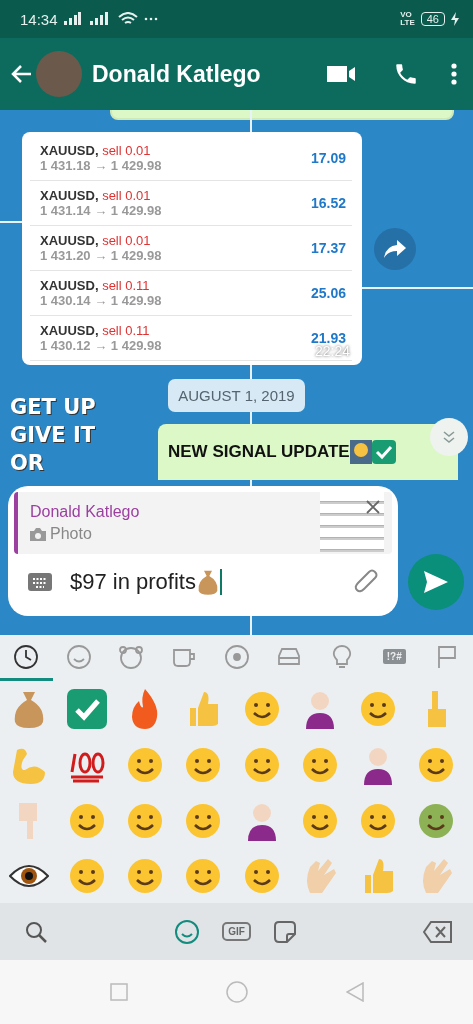  What do you see at coordinates (101, 165) in the screenshot?
I see `trade-prices: 1 431.18 → 1 429.98` at bounding box center [101, 165].